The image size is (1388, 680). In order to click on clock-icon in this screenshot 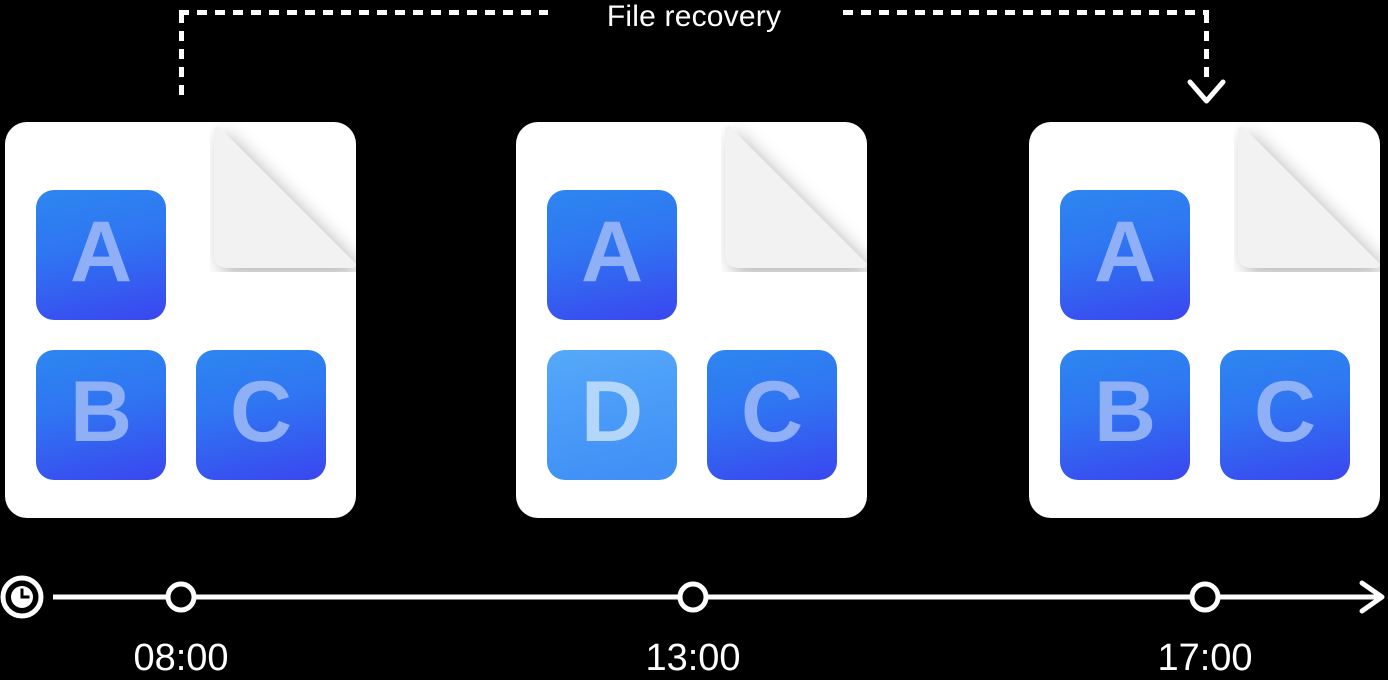, I will do `click(22, 597)`.